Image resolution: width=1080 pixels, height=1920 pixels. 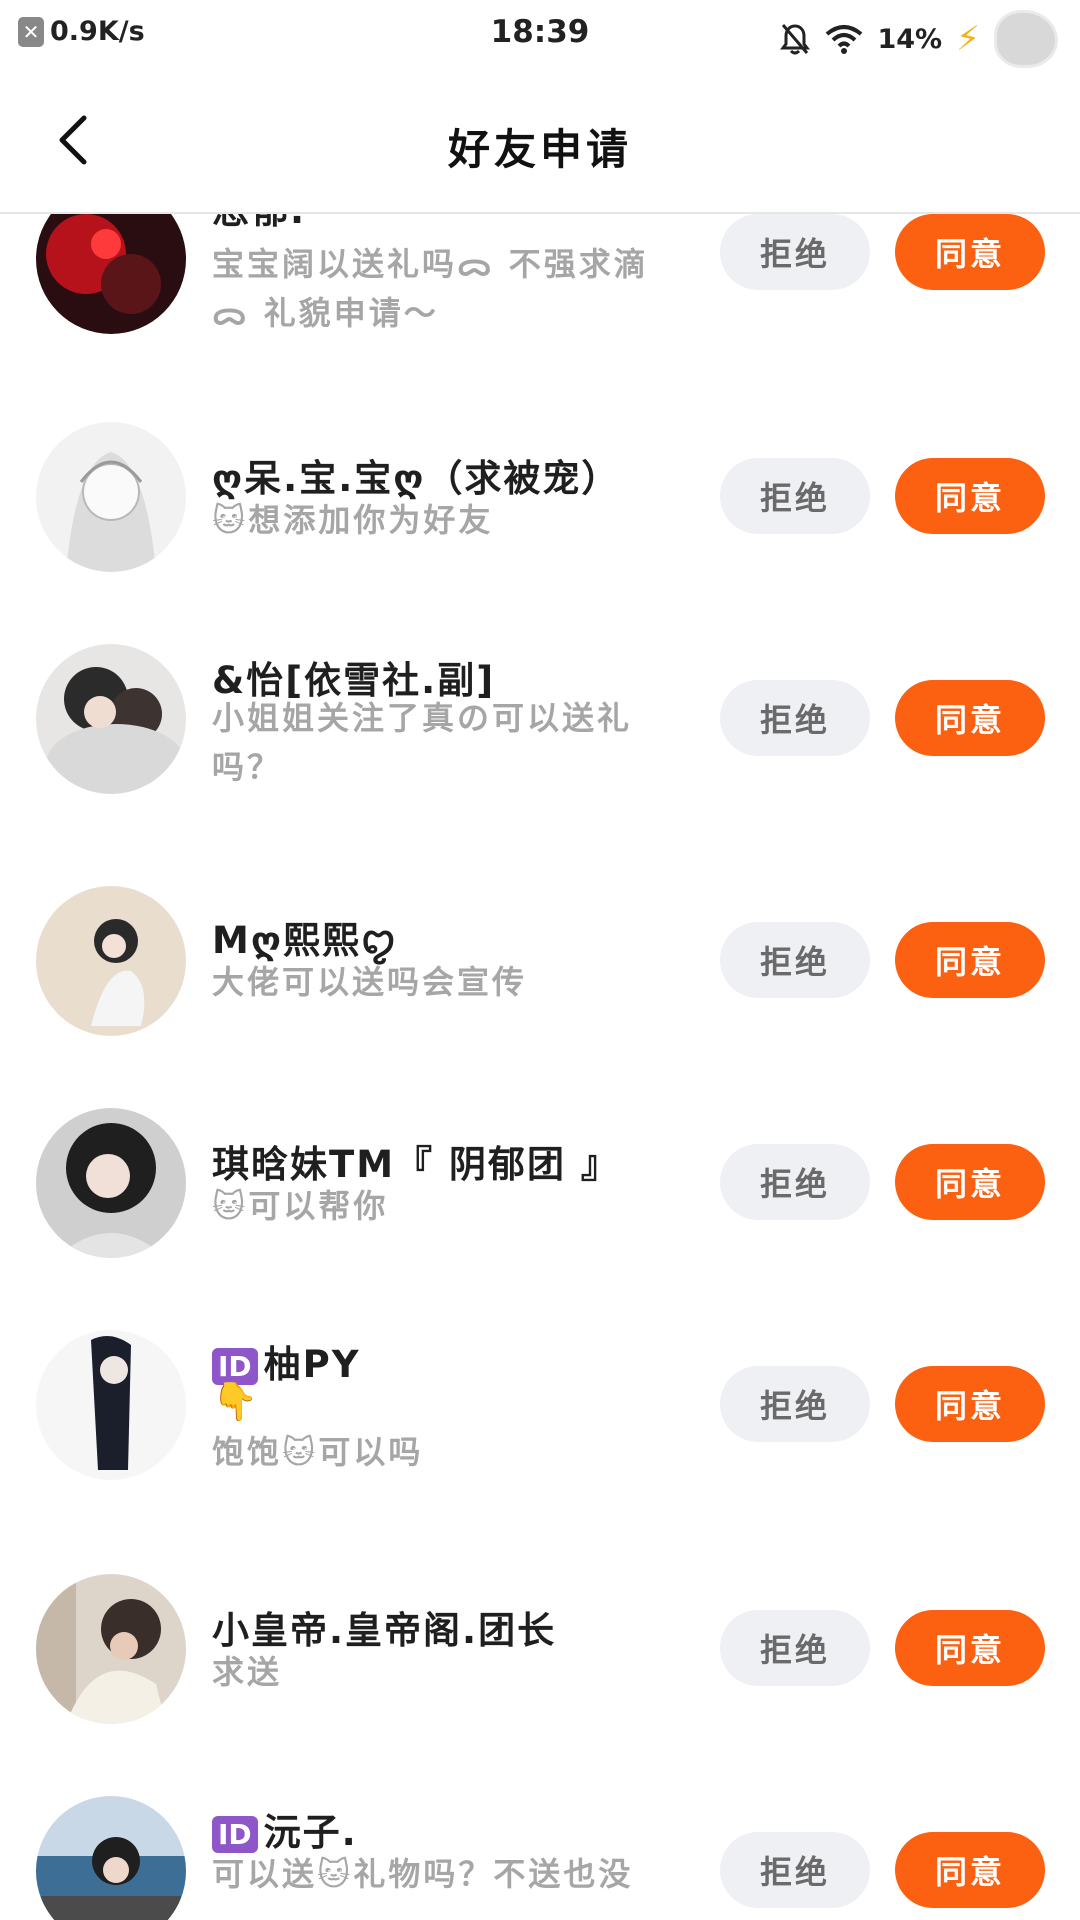 What do you see at coordinates (540, 502) in the screenshot?
I see `list-item: ღ呆.宝.宝ღ（求被宠） 🐱想添加你为好友 拒绝 同意` at bounding box center [540, 502].